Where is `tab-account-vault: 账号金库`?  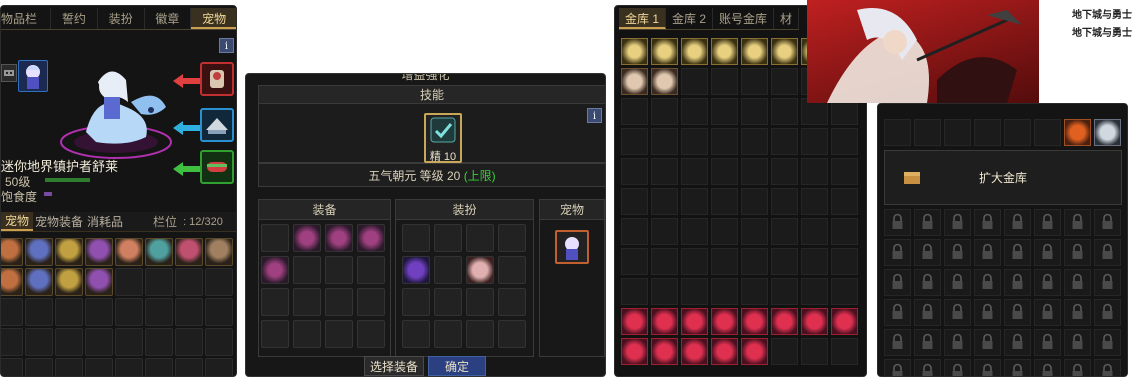
tab-account-vault: 账号金库 is located at coordinates (744, 18).